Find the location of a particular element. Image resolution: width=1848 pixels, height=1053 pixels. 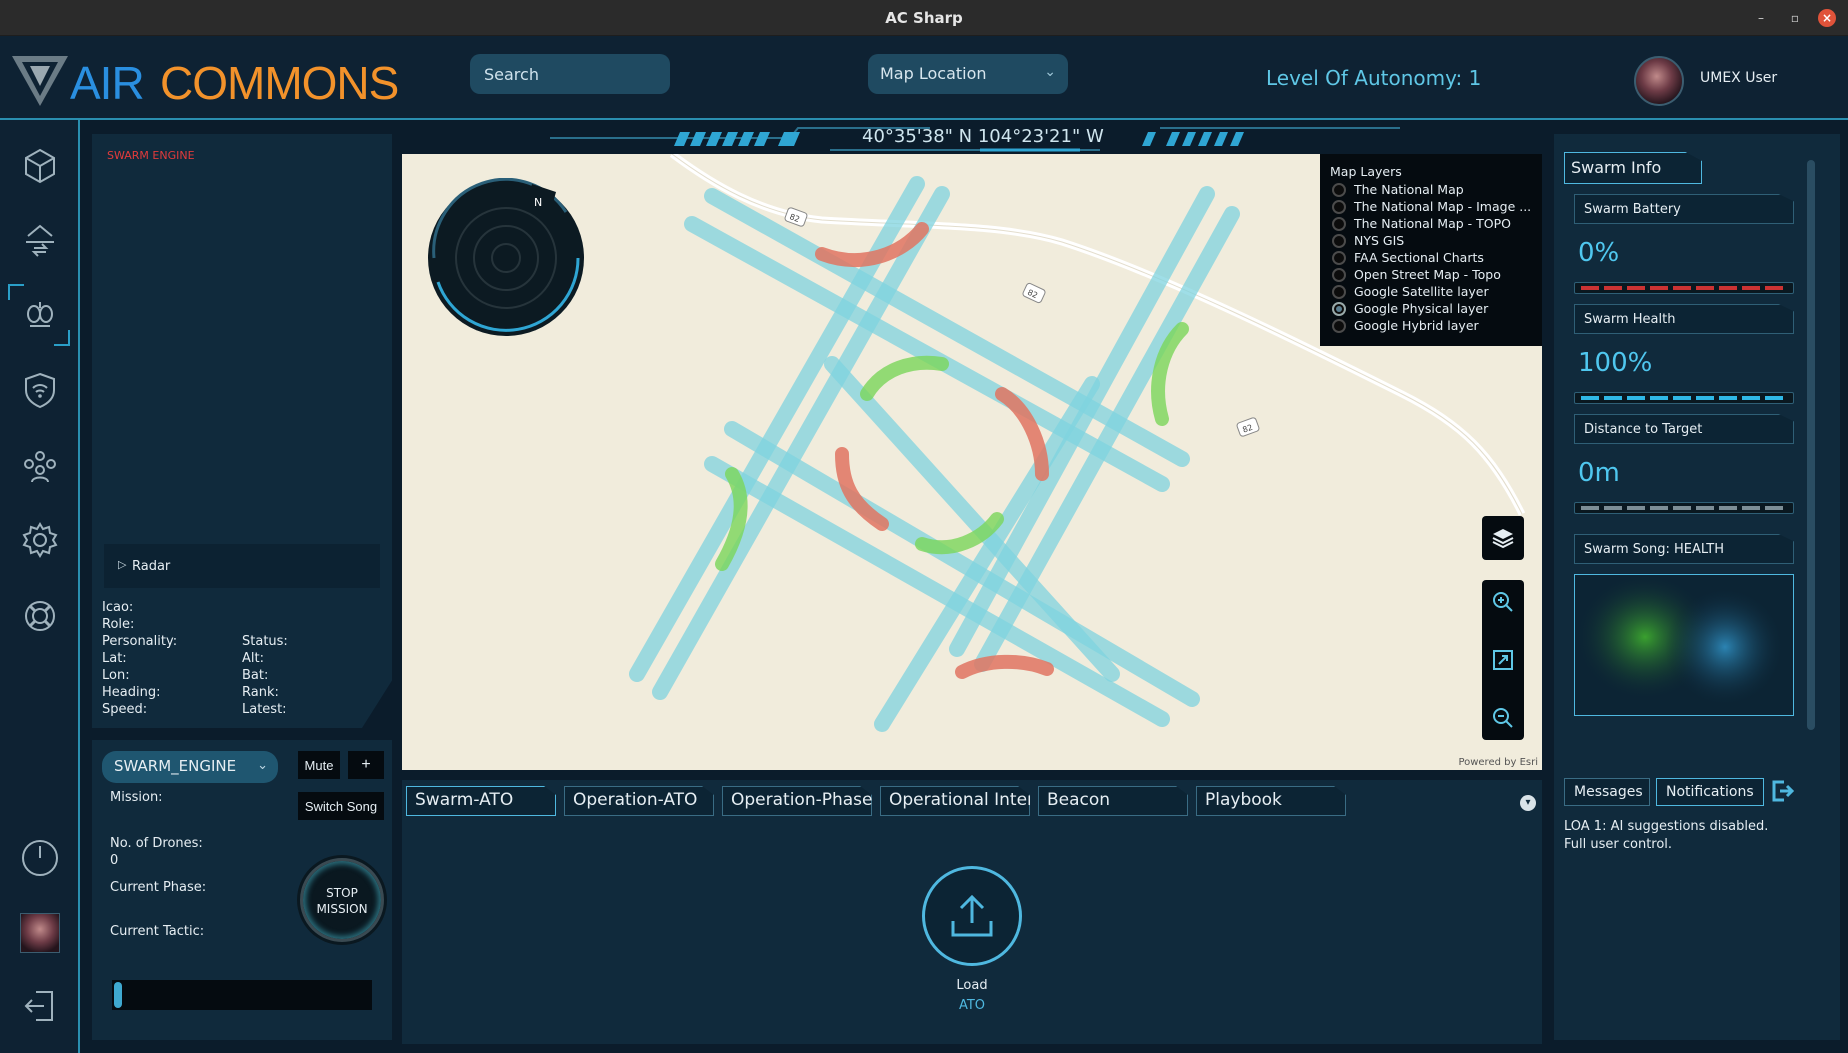

distance-value: 0m is located at coordinates (1599, 473).